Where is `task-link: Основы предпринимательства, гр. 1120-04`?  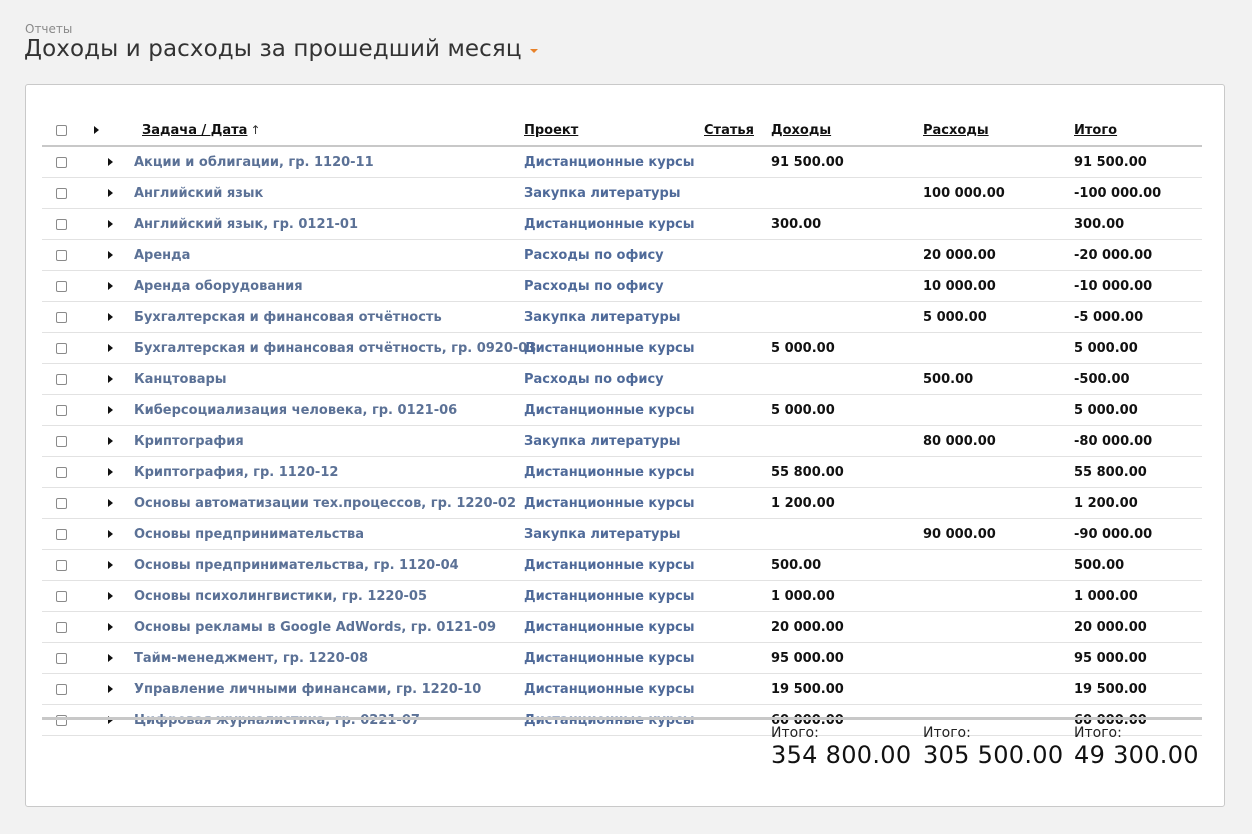 task-link: Основы предпринимательства, гр. 1120-04 is located at coordinates (296, 565).